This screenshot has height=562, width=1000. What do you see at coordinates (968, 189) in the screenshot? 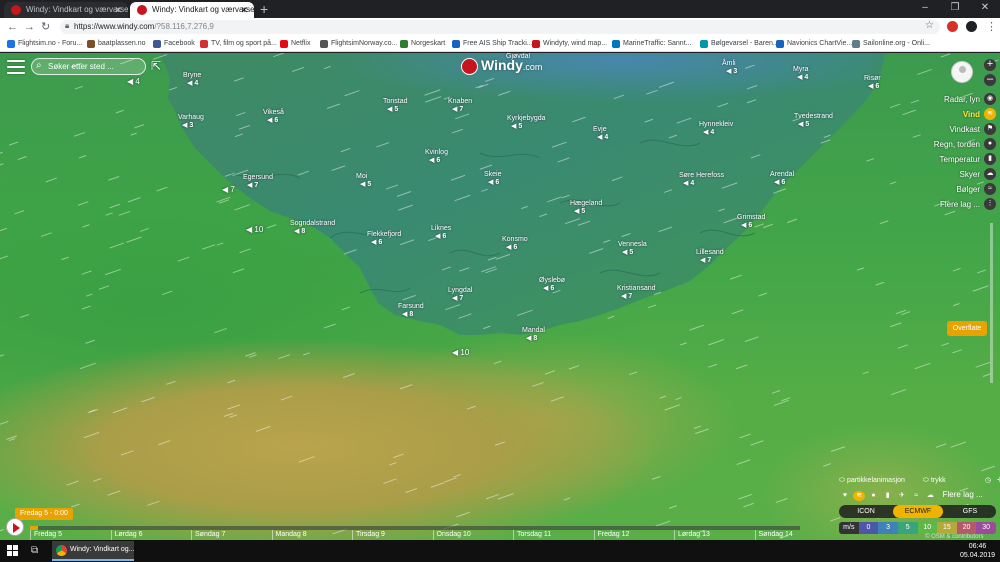
I see `layer-item: Bølger` at bounding box center [968, 189].